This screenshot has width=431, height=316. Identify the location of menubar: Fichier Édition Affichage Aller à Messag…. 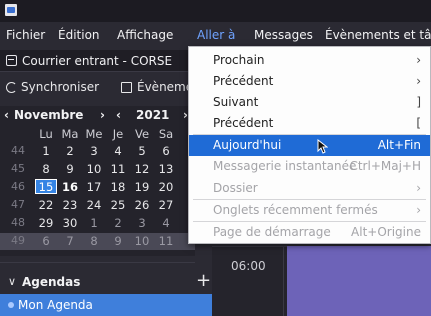
(215, 35).